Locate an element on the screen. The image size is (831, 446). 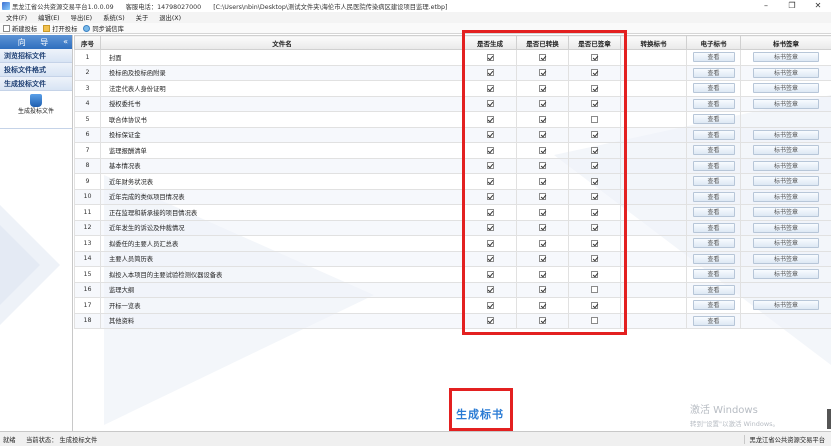
menu-exit: 退出(X) is located at coordinates (169, 17).